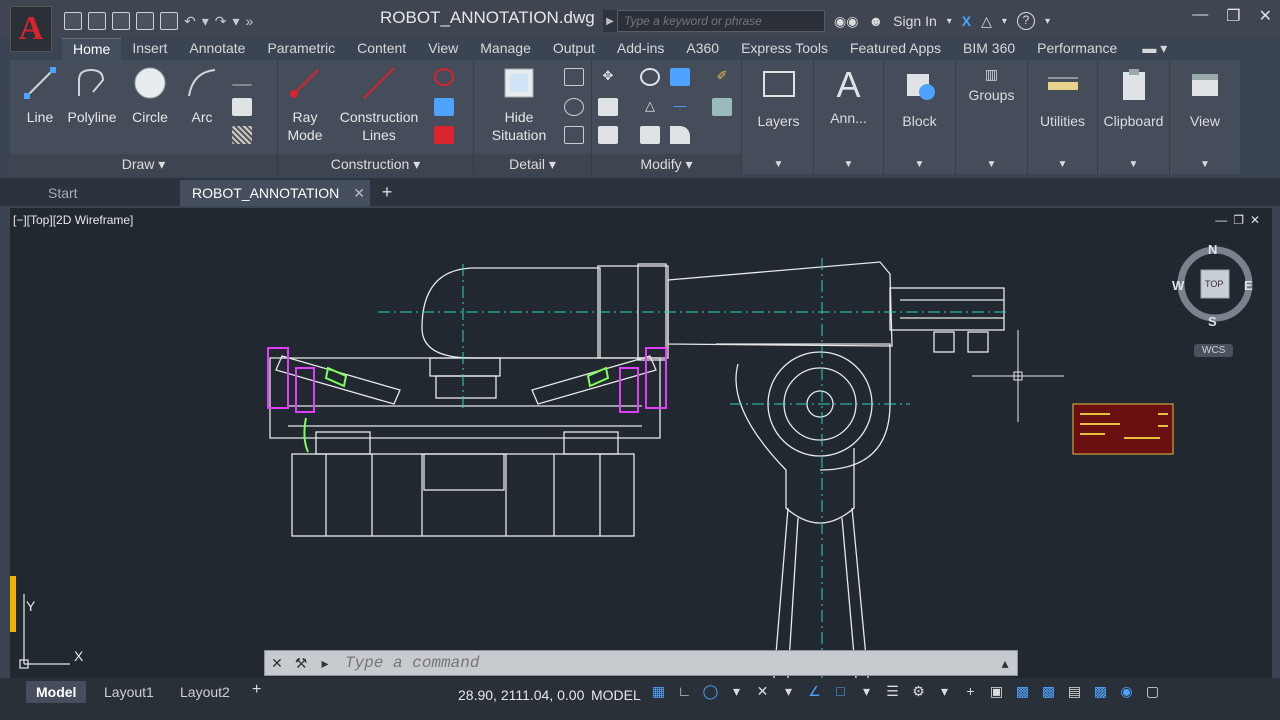 The height and width of the screenshot is (720, 1280). Describe the element at coordinates (665, 663) in the screenshot. I see `command-input` at that location.